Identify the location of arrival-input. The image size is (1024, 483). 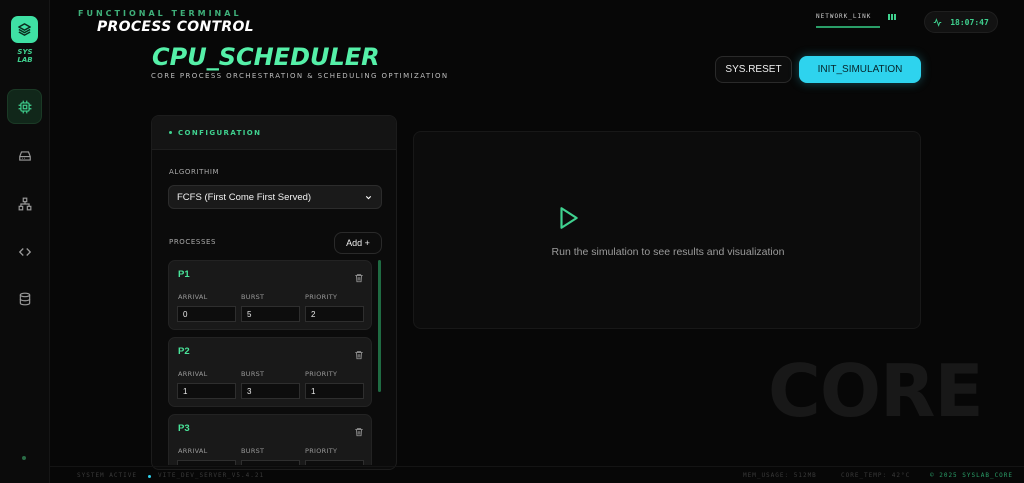
(206, 462).